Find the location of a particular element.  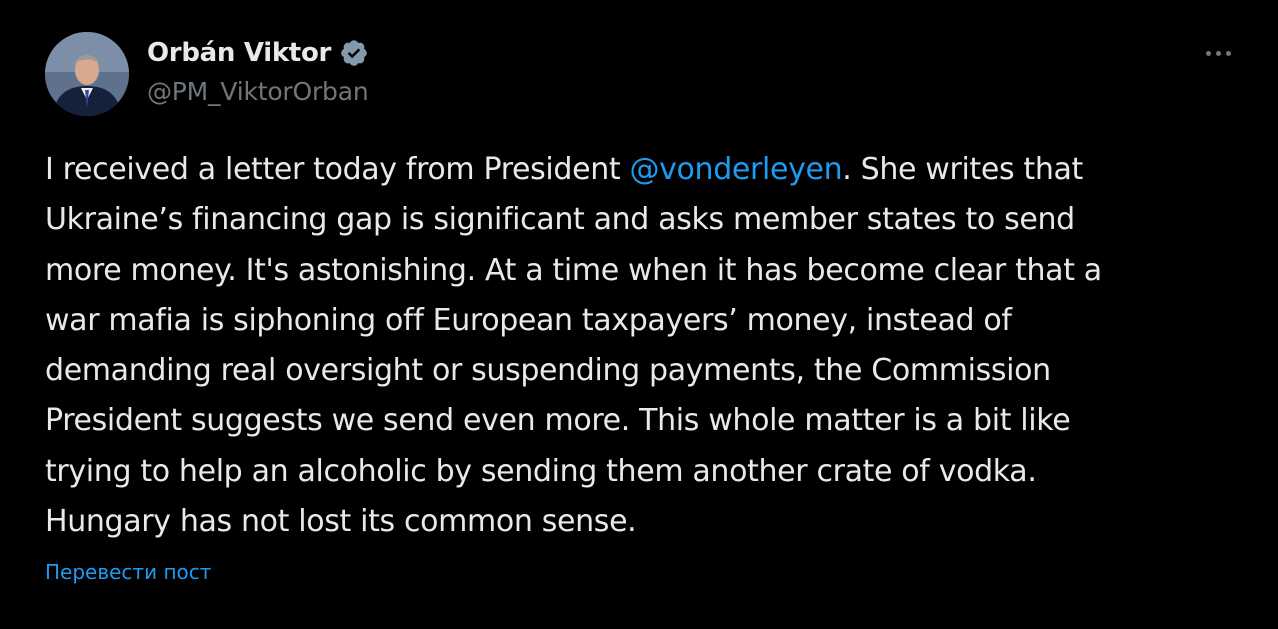

author-display-name: Orbán Viktor is located at coordinates (239, 53).